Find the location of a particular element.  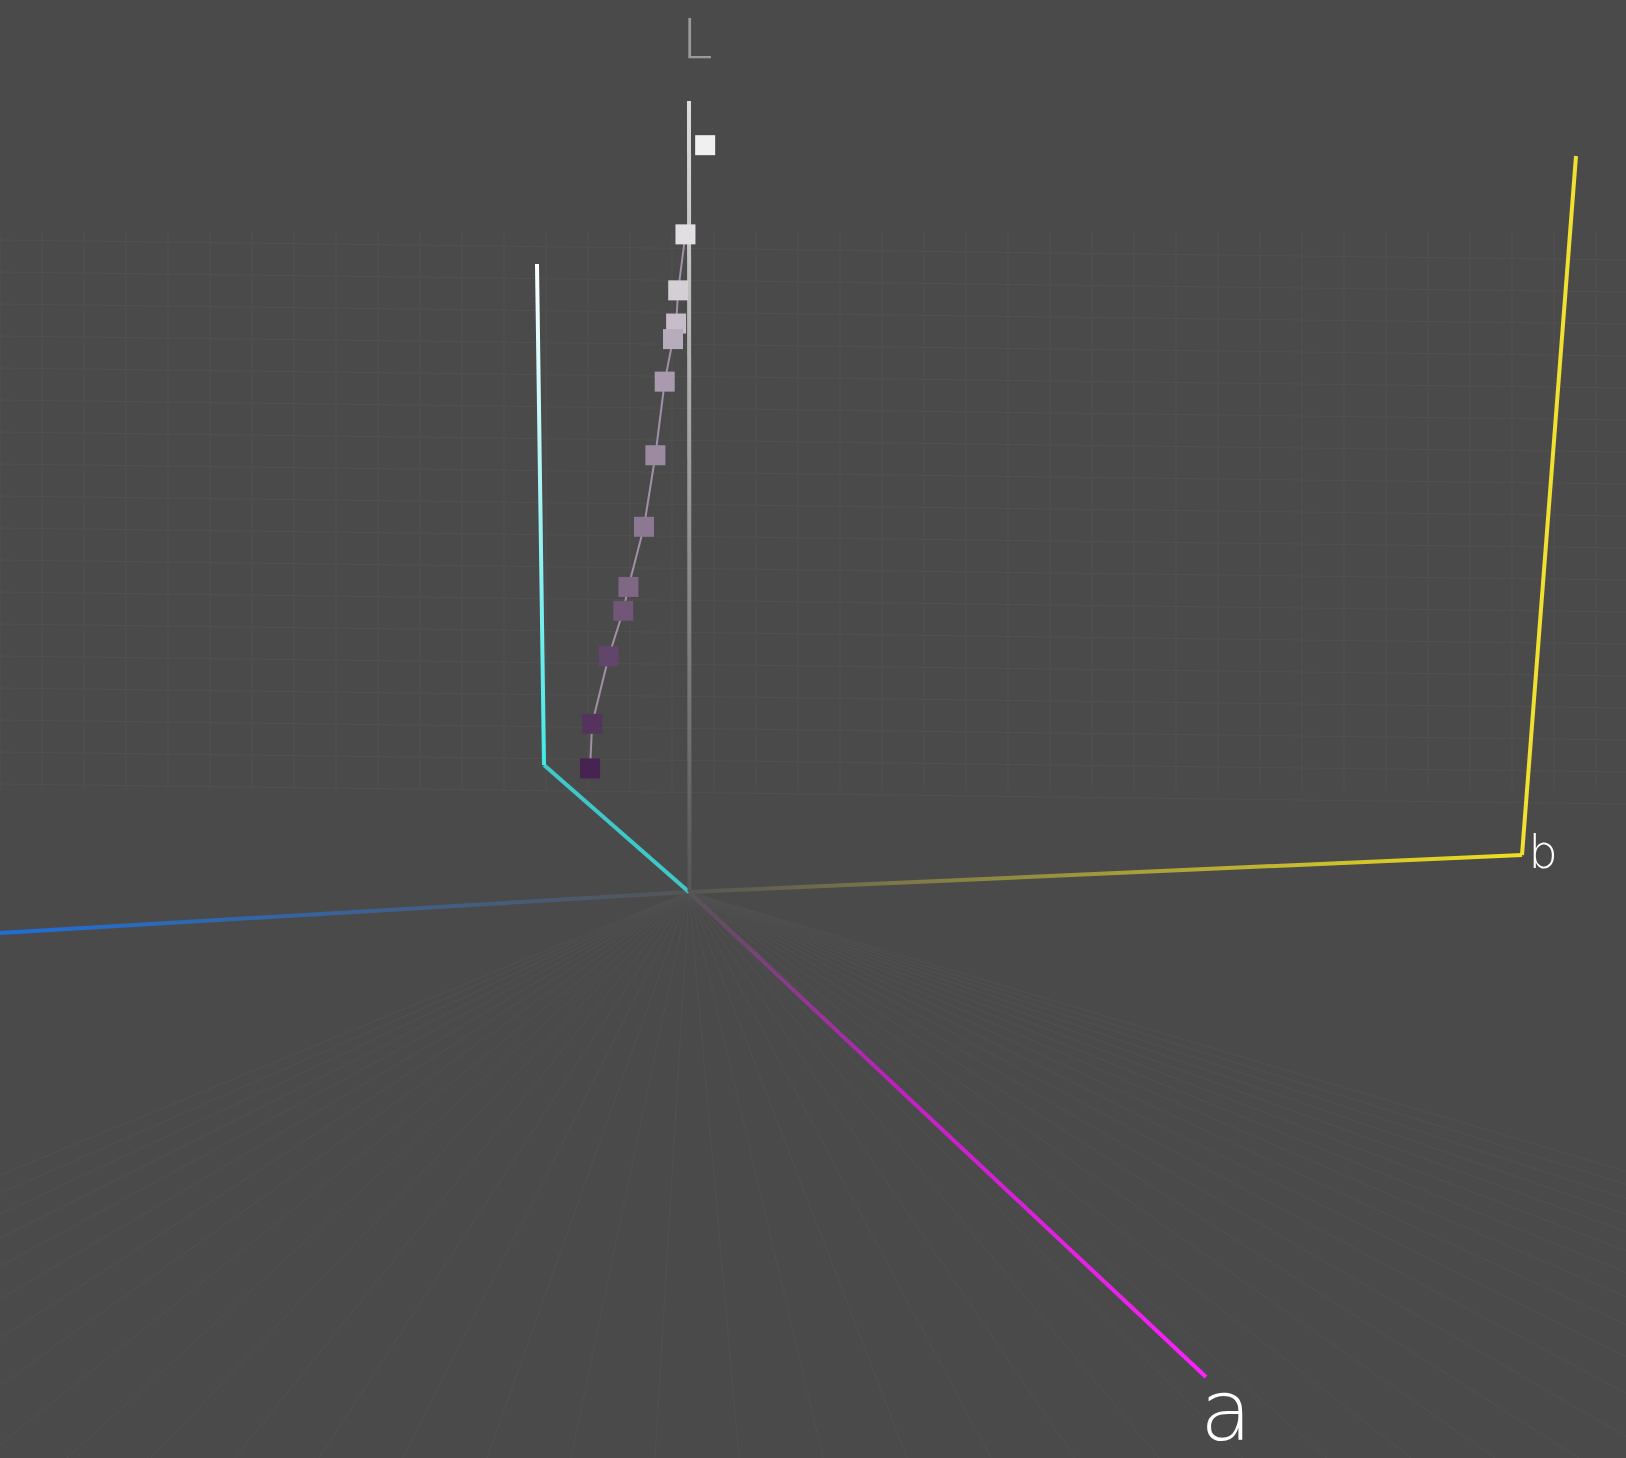

axis-label: b is located at coordinates (1543, 852).